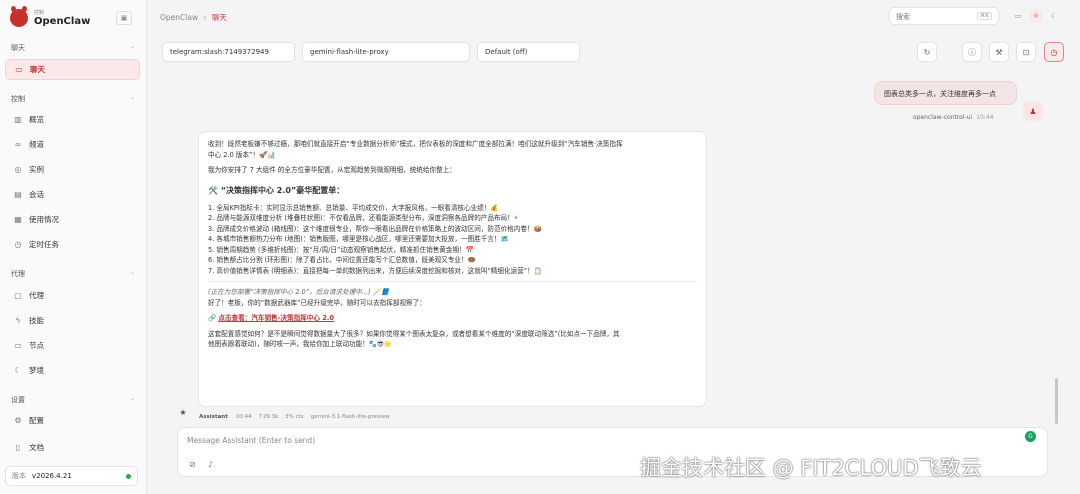 The image size is (1080, 494). I want to click on zap-icon: ϟ, so click(18, 320).